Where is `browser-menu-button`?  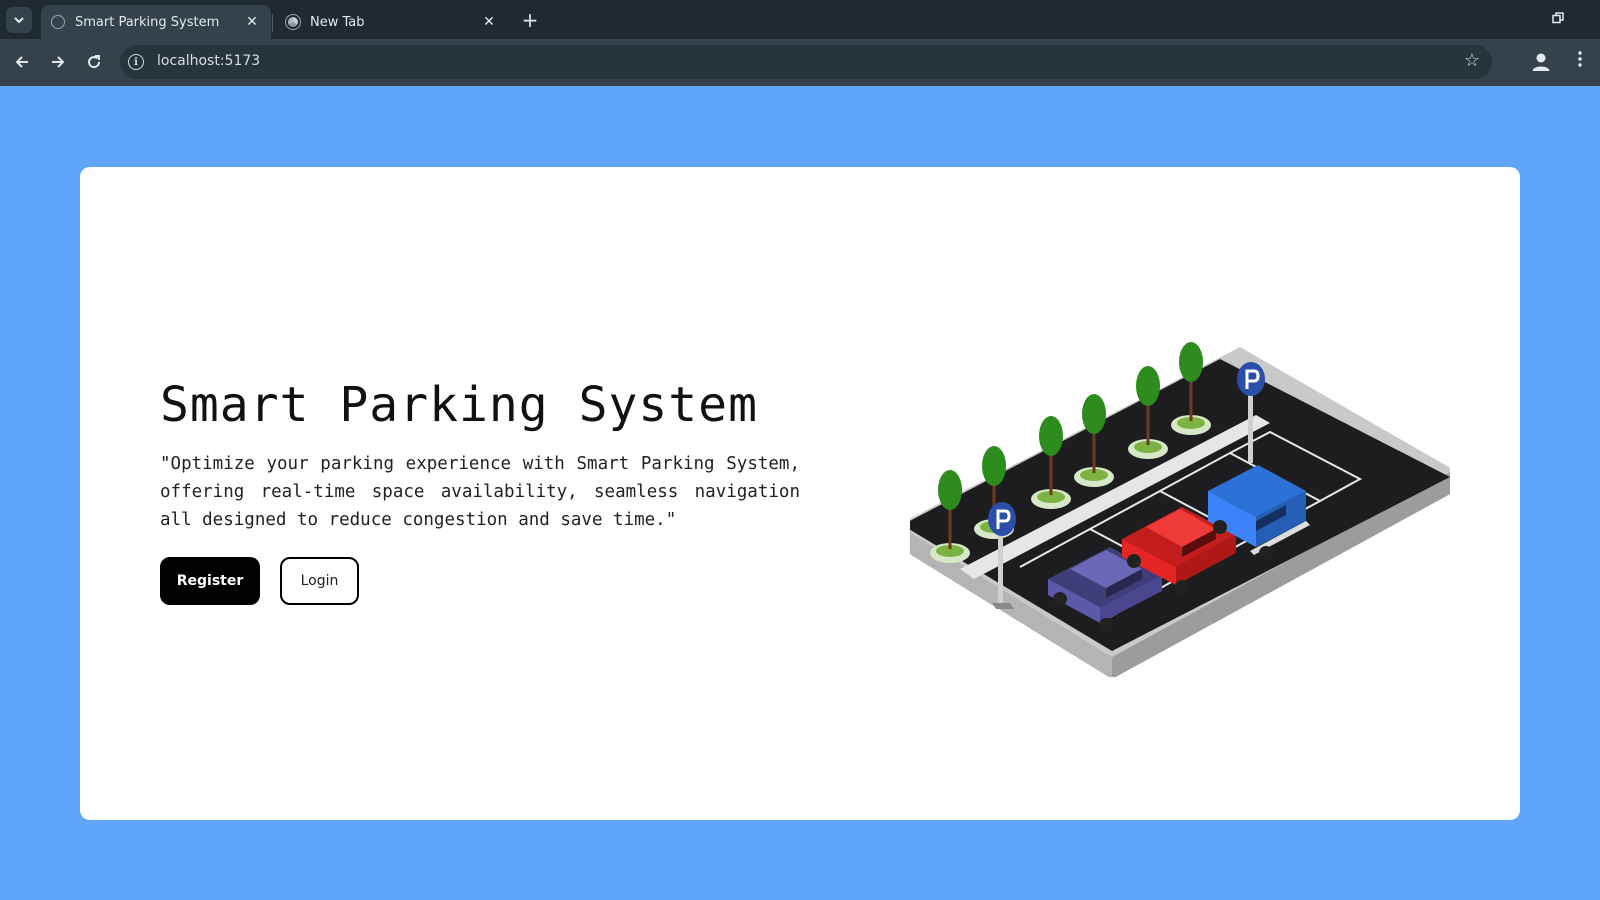
browser-menu-button is located at coordinates (1580, 62).